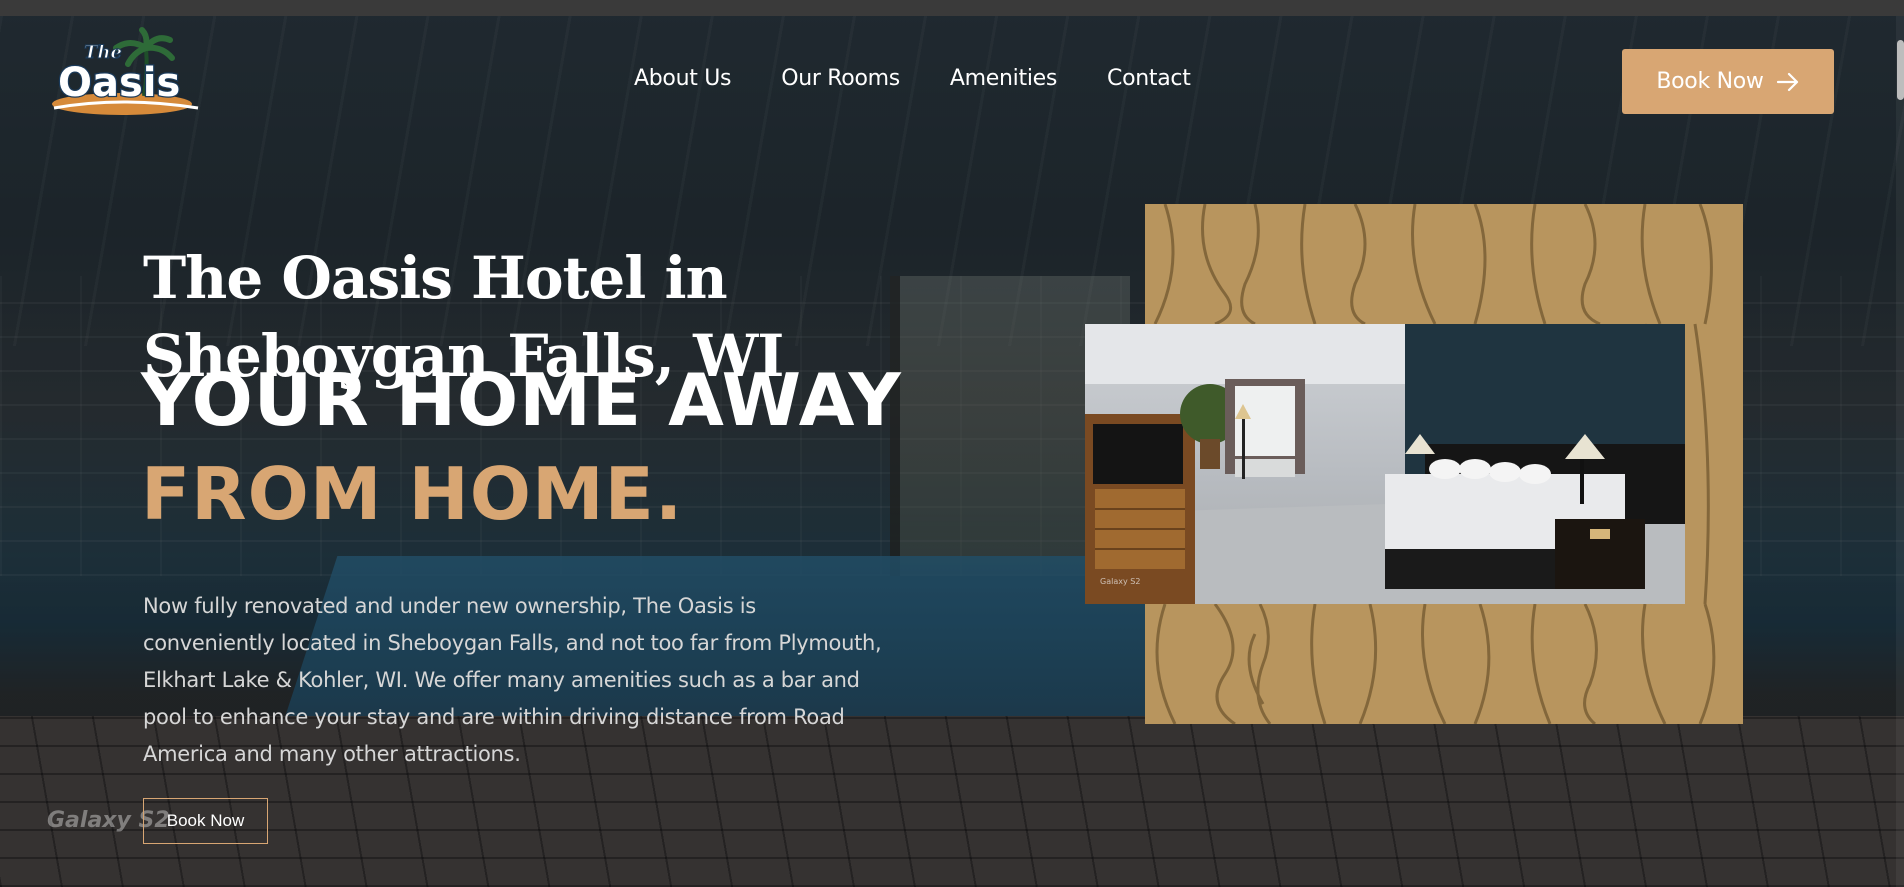 The height and width of the screenshot is (887, 1904). What do you see at coordinates (840, 78) in the screenshot?
I see `nav-item-our-rooms: Our Rooms` at bounding box center [840, 78].